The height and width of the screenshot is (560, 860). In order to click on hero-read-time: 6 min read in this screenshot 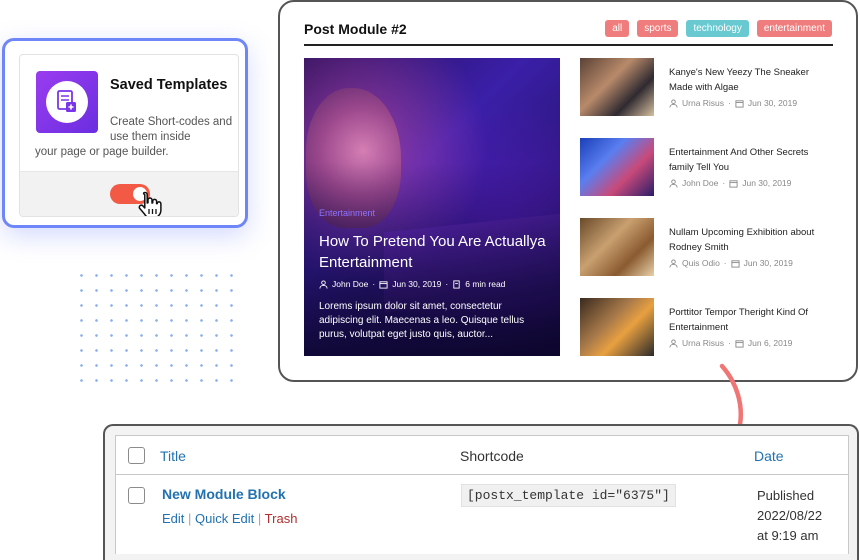, I will do `click(485, 284)`.